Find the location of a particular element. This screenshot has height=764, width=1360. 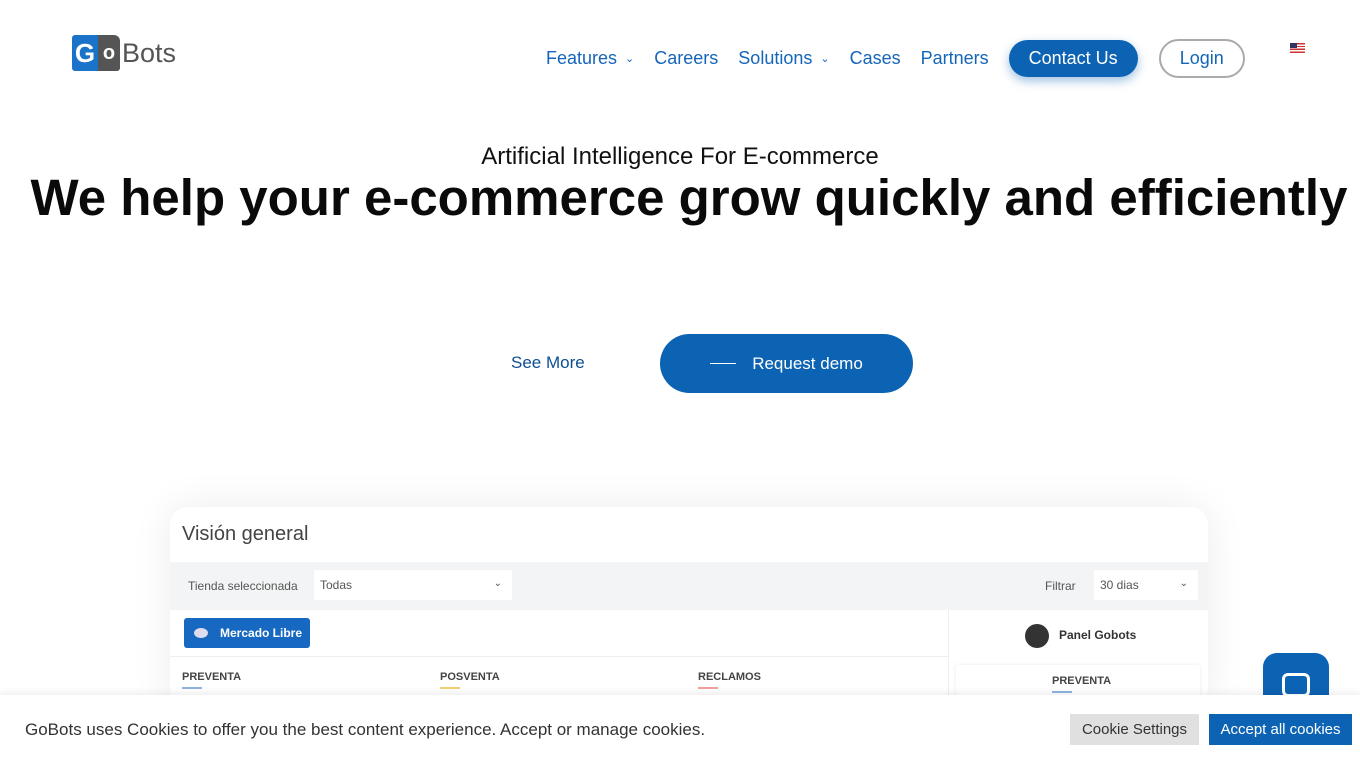

store-label: Tienda seleccionada is located at coordinates (243, 586).